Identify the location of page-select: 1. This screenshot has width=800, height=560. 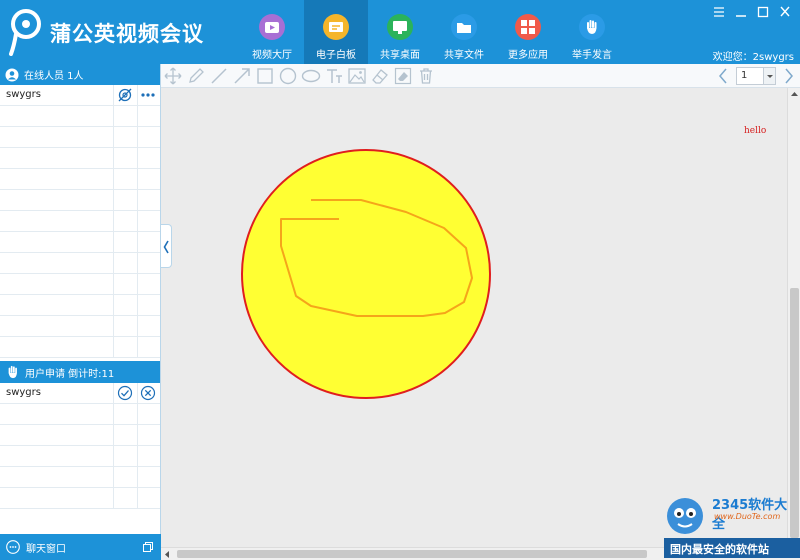
(756, 76).